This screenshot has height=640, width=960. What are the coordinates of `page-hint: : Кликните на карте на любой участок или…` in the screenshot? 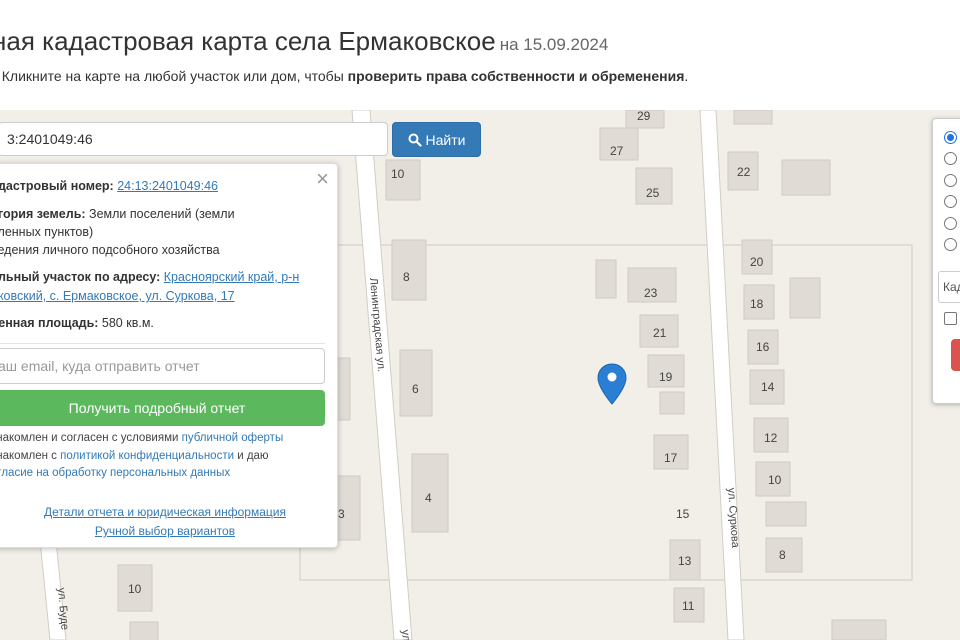 It's located at (344, 76).